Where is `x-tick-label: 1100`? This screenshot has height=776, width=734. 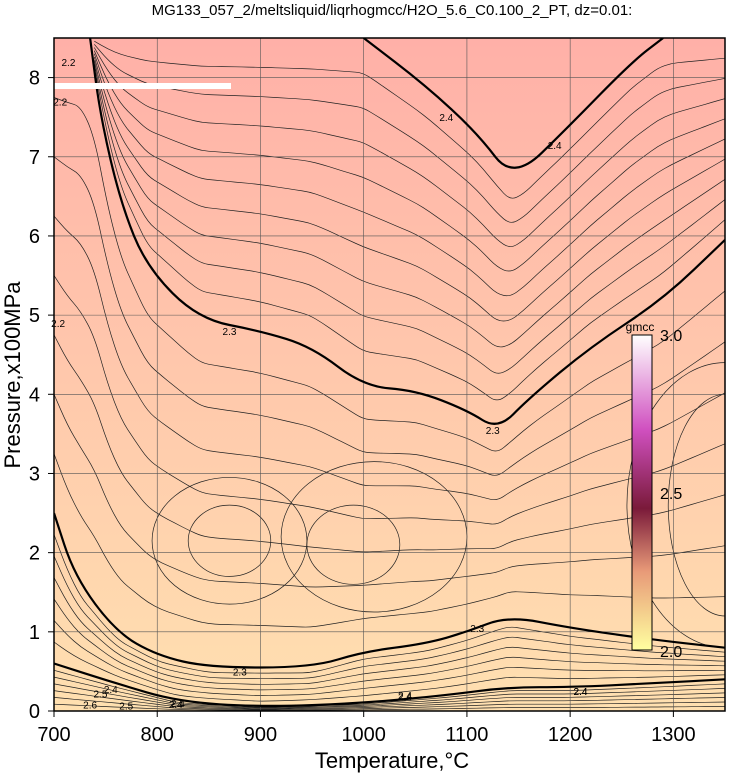 x-tick-label: 1100 is located at coordinates (466, 735).